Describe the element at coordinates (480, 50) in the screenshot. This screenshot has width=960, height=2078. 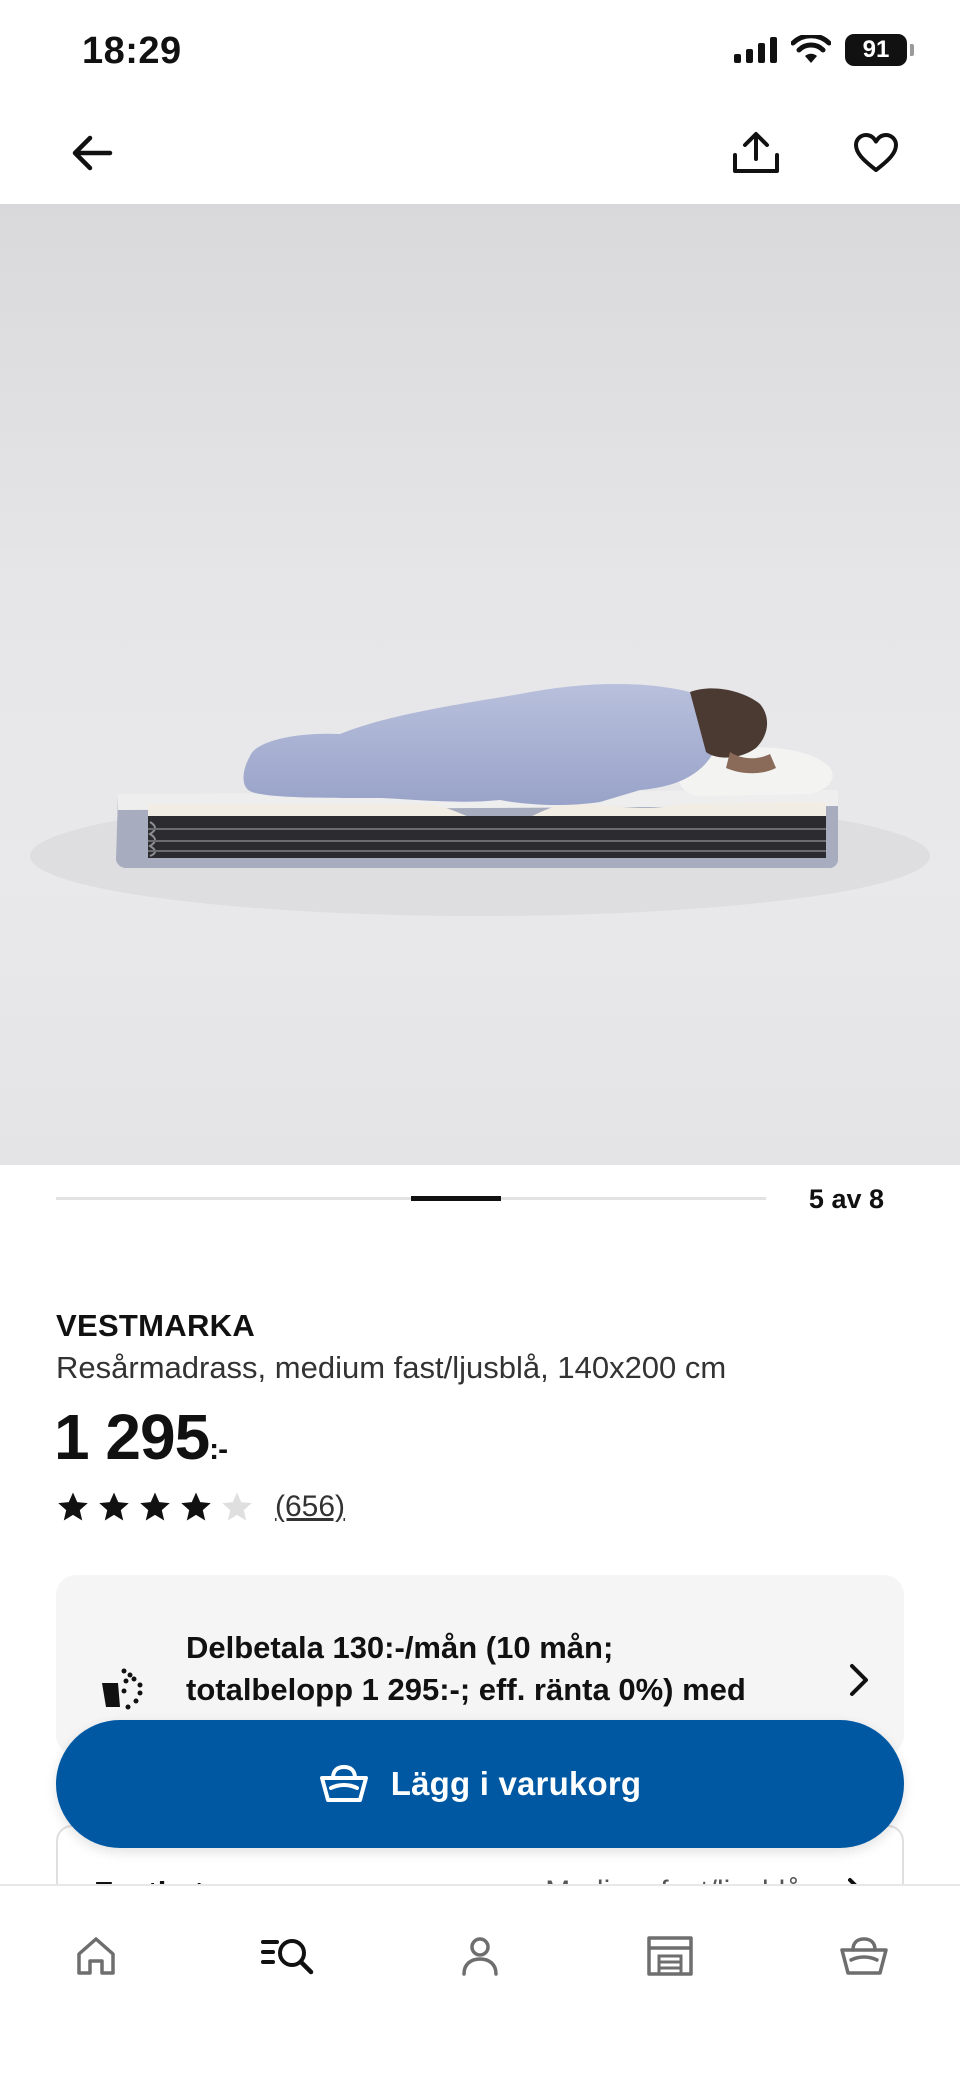
I see `status-bar: 18:29 91` at that location.